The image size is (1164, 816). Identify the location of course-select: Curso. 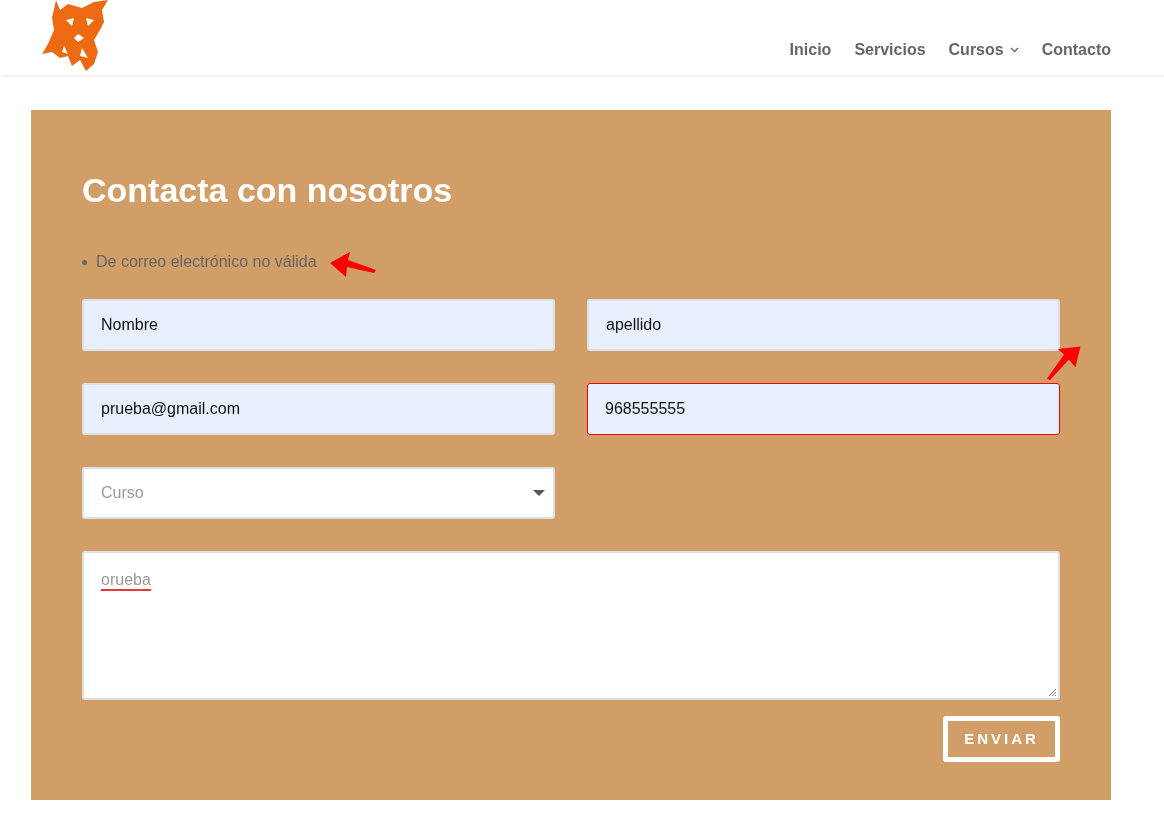
(318, 493).